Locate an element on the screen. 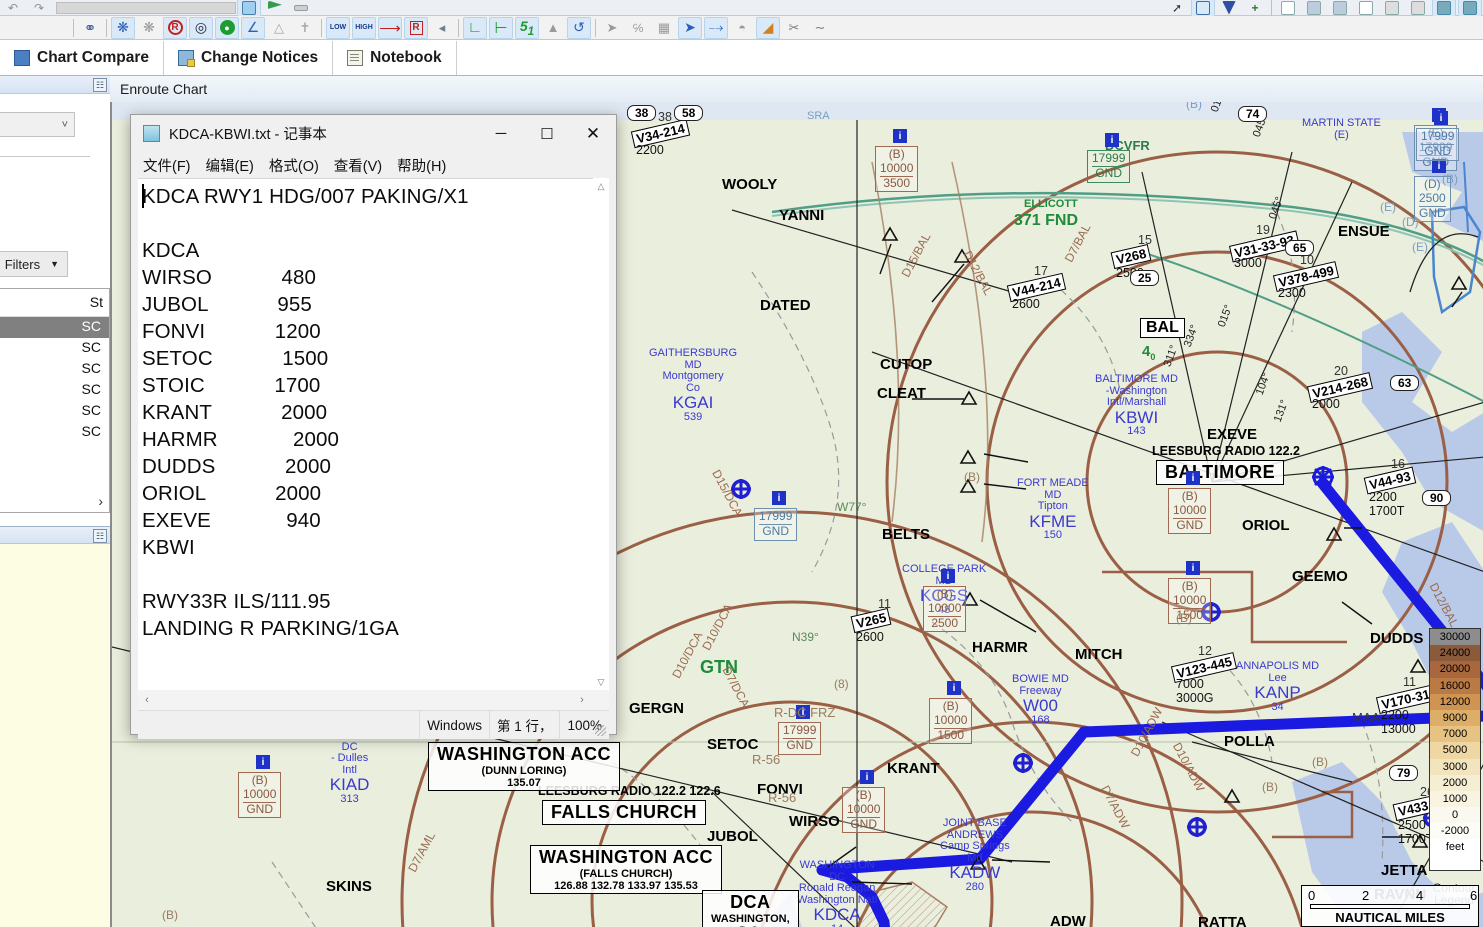 The width and height of the screenshot is (1483, 927). scale-tick-6: 6 is located at coordinates (1474, 895).